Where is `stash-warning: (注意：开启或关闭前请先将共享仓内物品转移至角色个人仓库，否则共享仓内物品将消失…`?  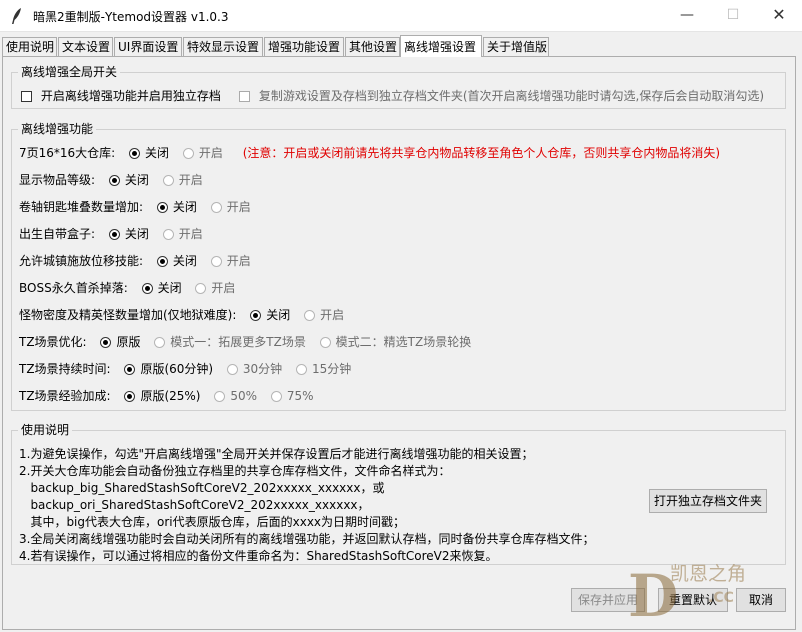
stash-warning: (注意：开启或关闭前请先将共享仓内物品转移至角色个人仓库，否则共享仓内物品将消失… is located at coordinates (481, 153).